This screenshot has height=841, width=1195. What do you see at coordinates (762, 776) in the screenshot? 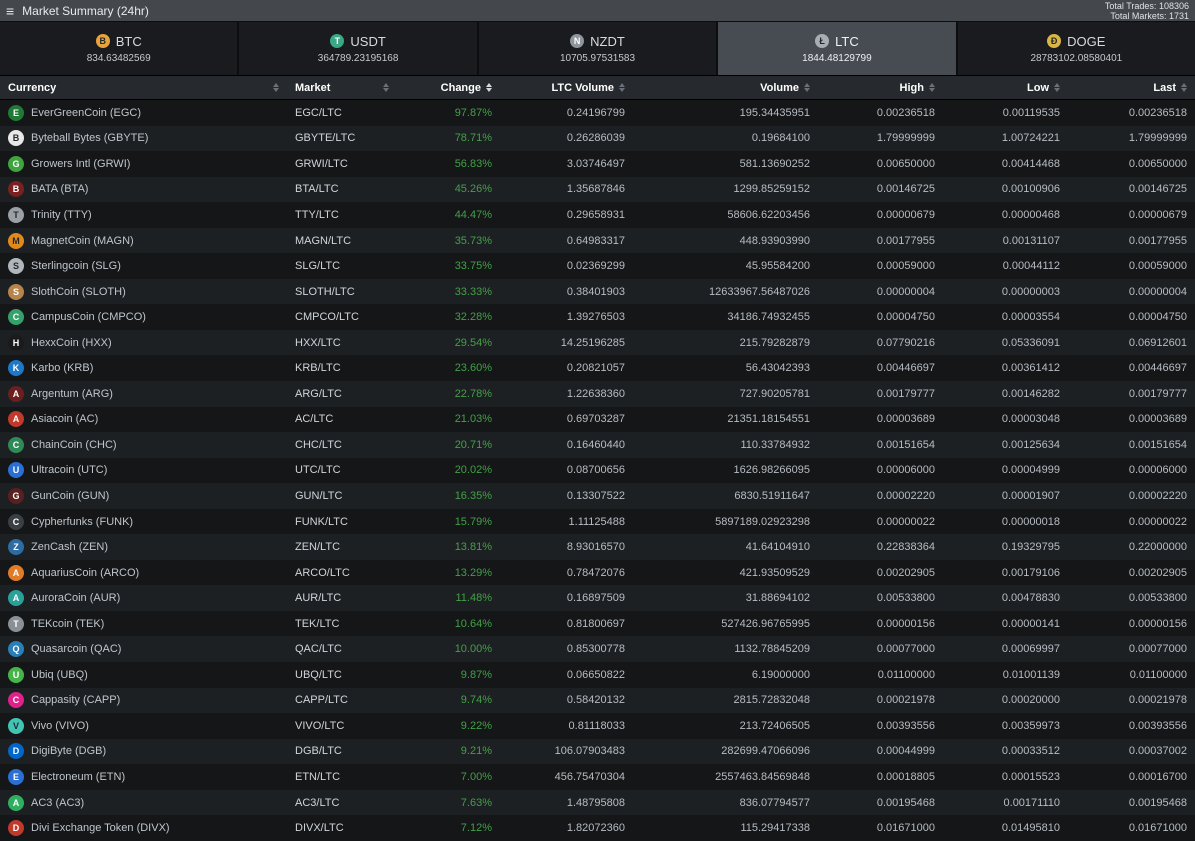
I see `volume-cell: 2557463.84569848` at bounding box center [762, 776].